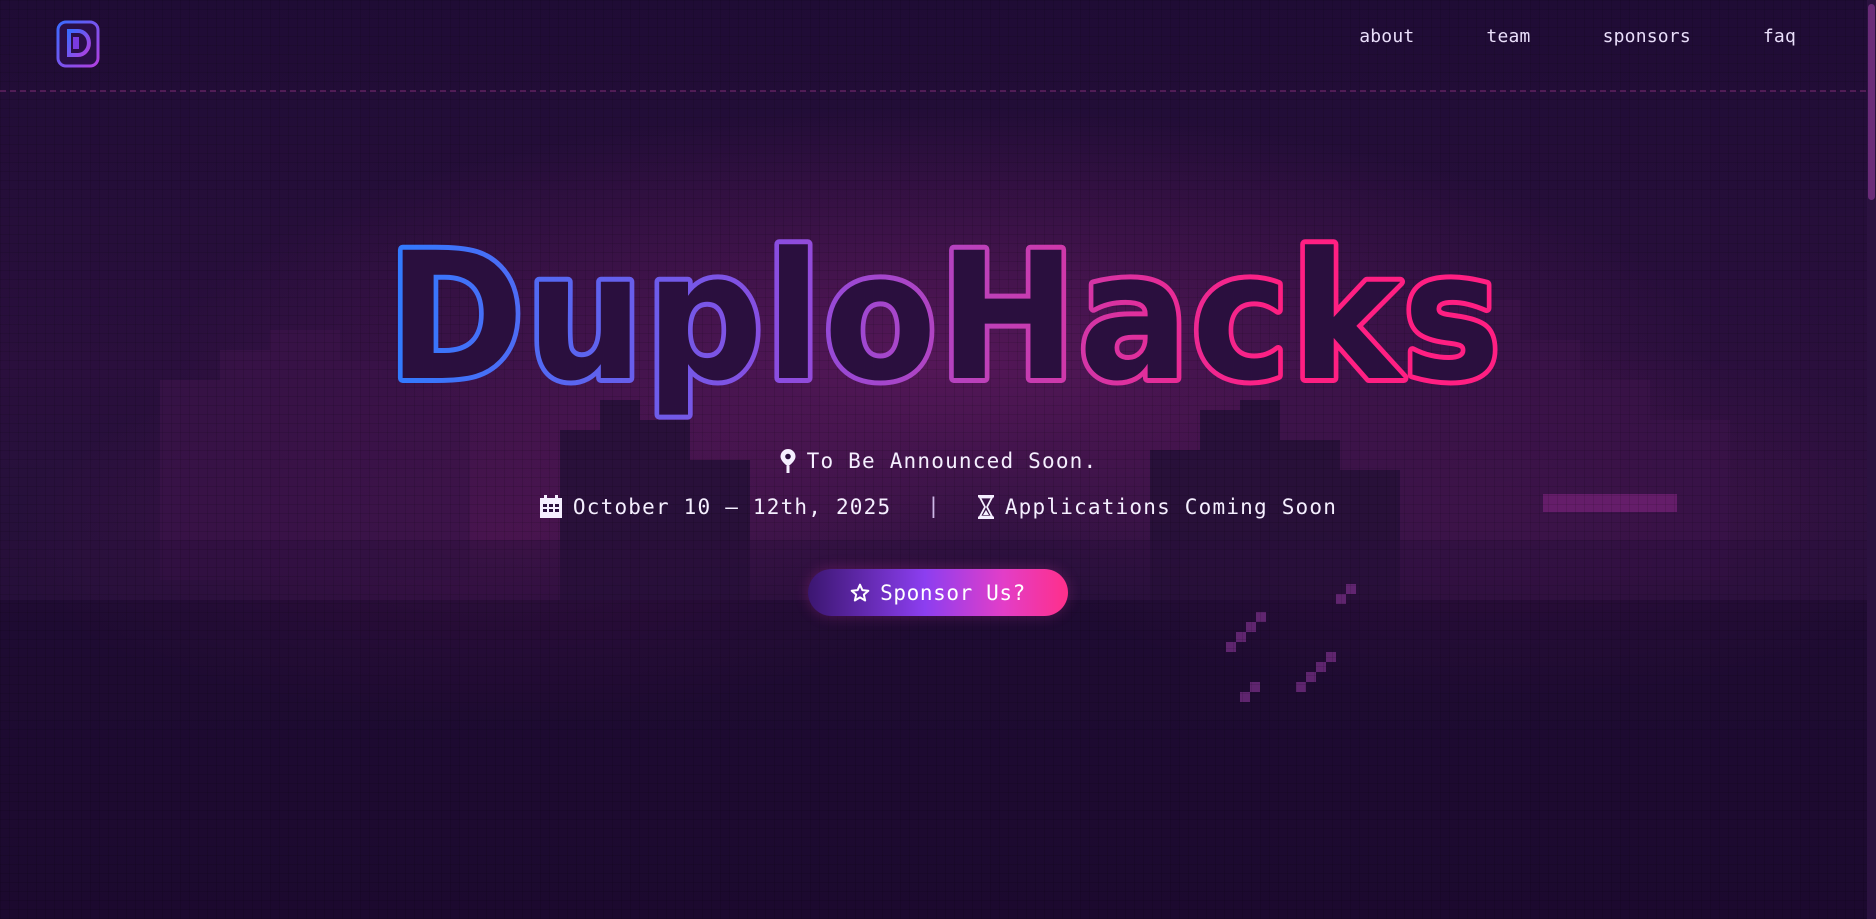 The height and width of the screenshot is (919, 1876). I want to click on sponsor-us-label: Sponsor Us?, so click(953, 592).